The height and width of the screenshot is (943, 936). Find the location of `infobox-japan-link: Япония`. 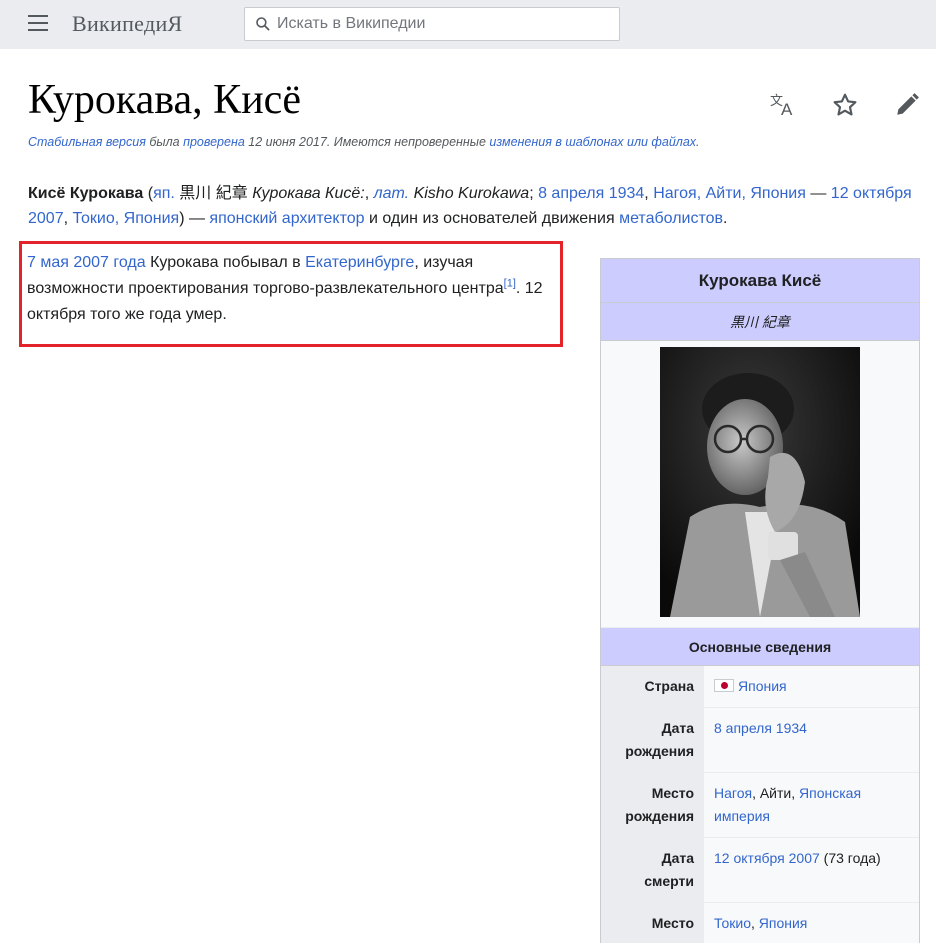

infobox-japan-link: Япония is located at coordinates (783, 923).